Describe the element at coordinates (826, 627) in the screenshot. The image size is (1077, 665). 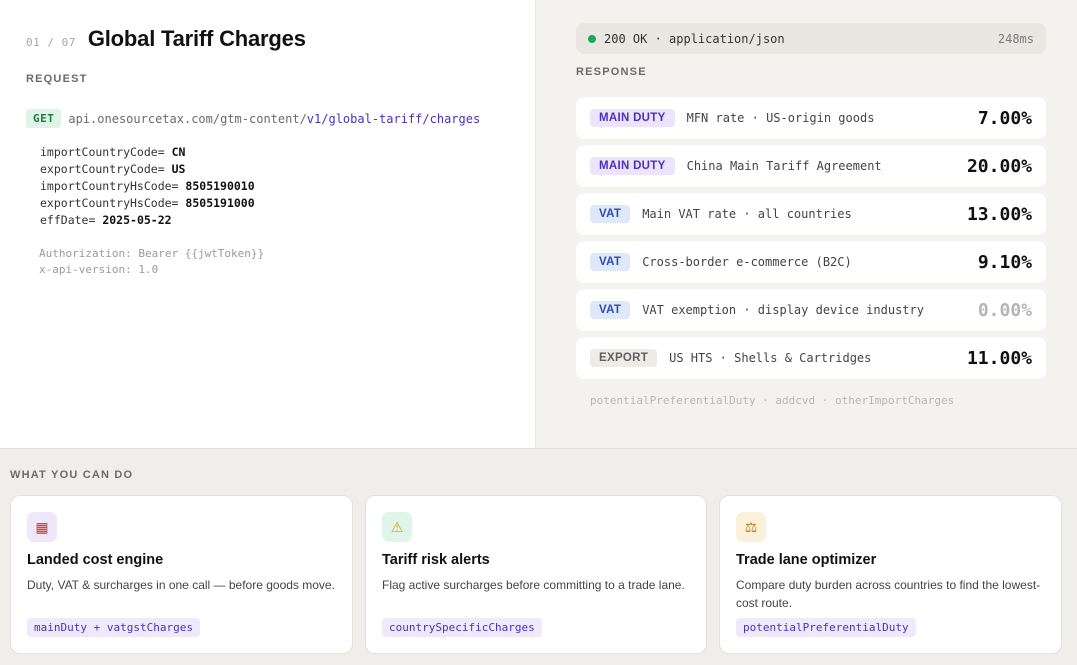
I see `card-field-chip: potentialPreferentialDuty` at that location.